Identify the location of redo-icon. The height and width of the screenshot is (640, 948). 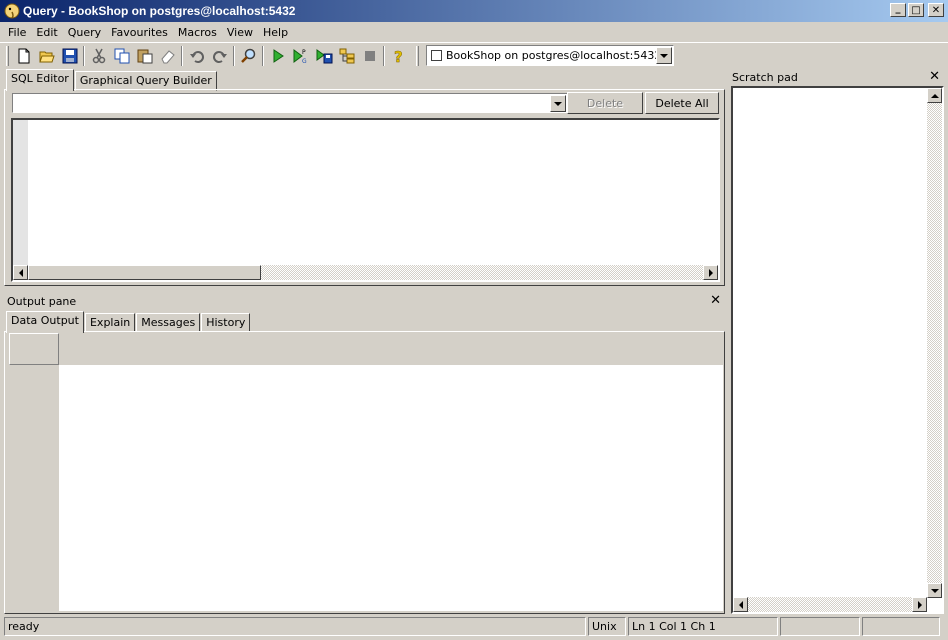
(219, 56).